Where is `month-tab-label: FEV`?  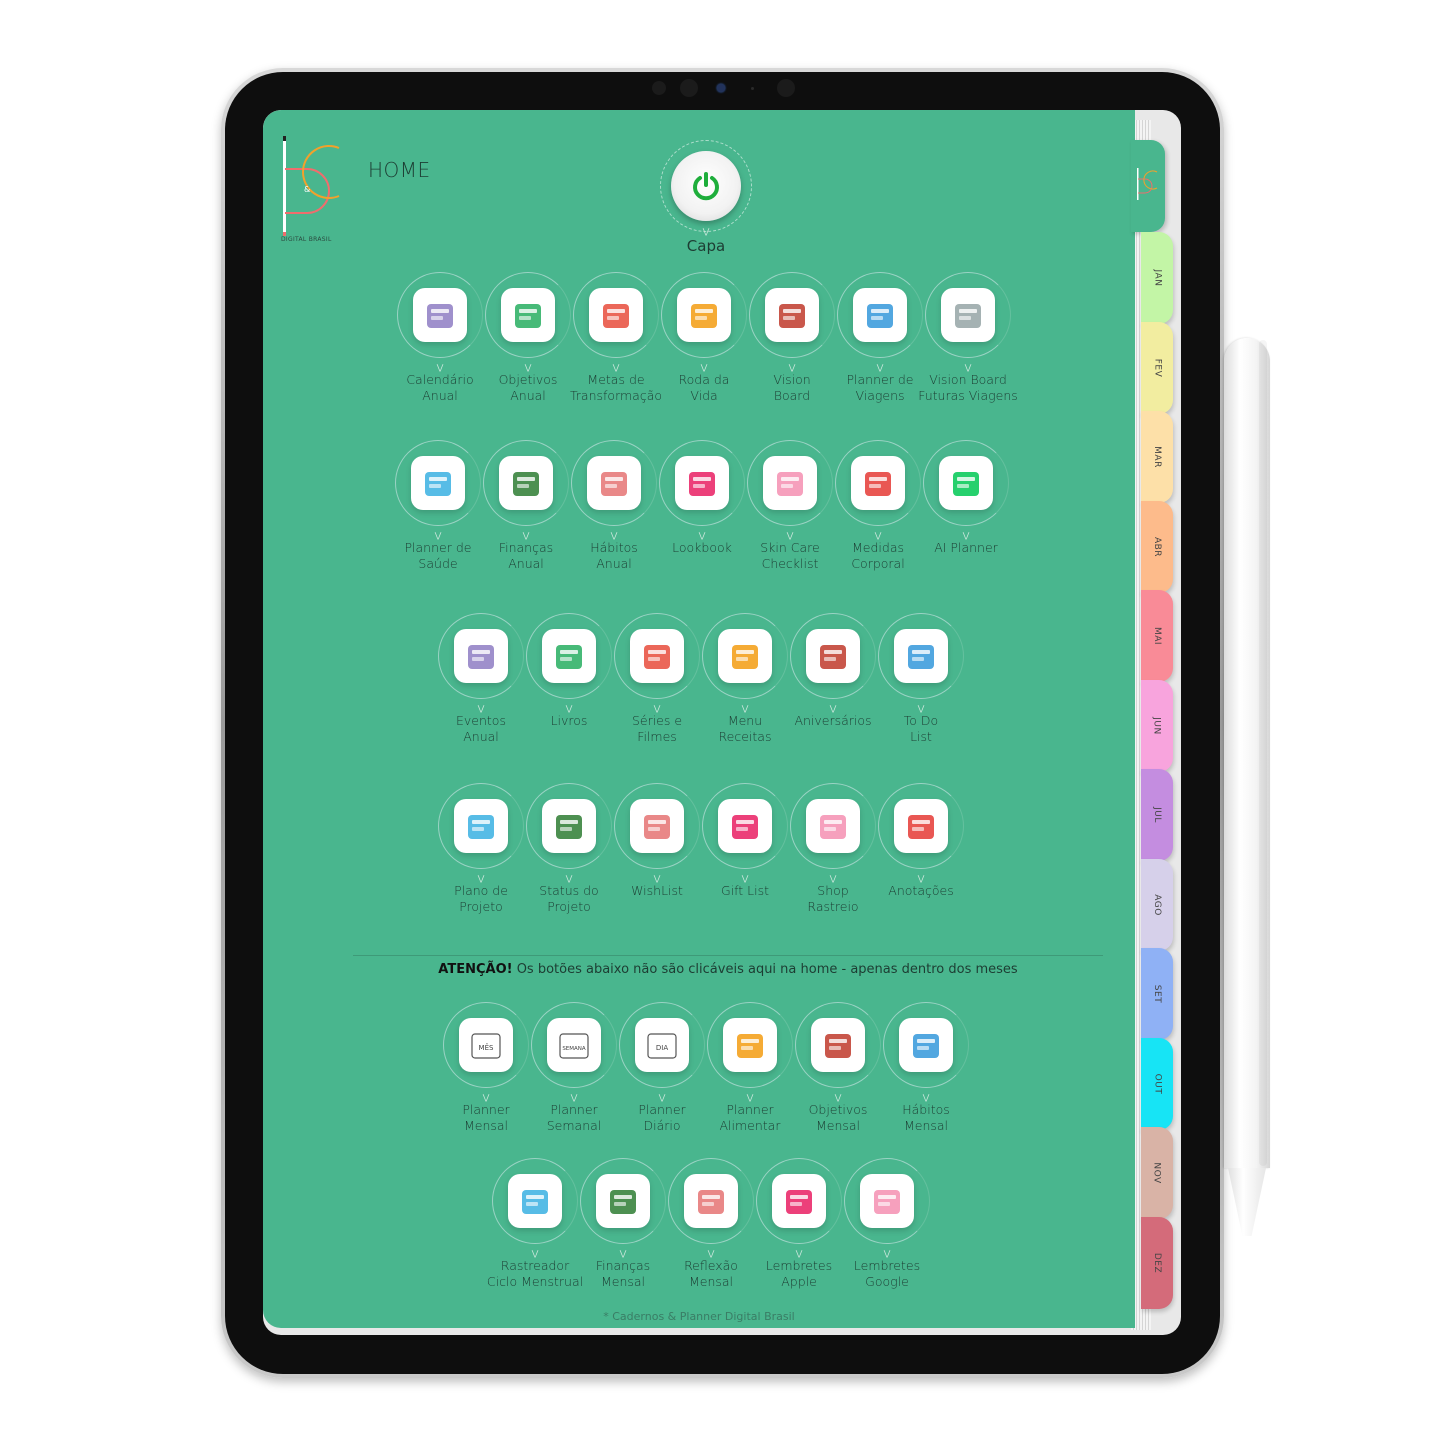
month-tab-label: FEV is located at coordinates (1157, 367).